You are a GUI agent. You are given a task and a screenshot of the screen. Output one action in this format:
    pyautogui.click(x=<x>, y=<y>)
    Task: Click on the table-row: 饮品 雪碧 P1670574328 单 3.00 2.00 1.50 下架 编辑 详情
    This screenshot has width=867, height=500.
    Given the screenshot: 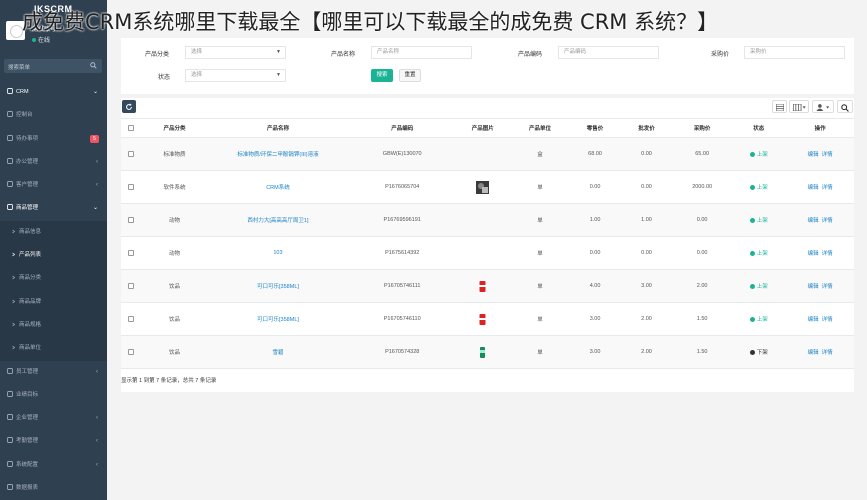 What is the action you would take?
    pyautogui.click(x=487, y=352)
    